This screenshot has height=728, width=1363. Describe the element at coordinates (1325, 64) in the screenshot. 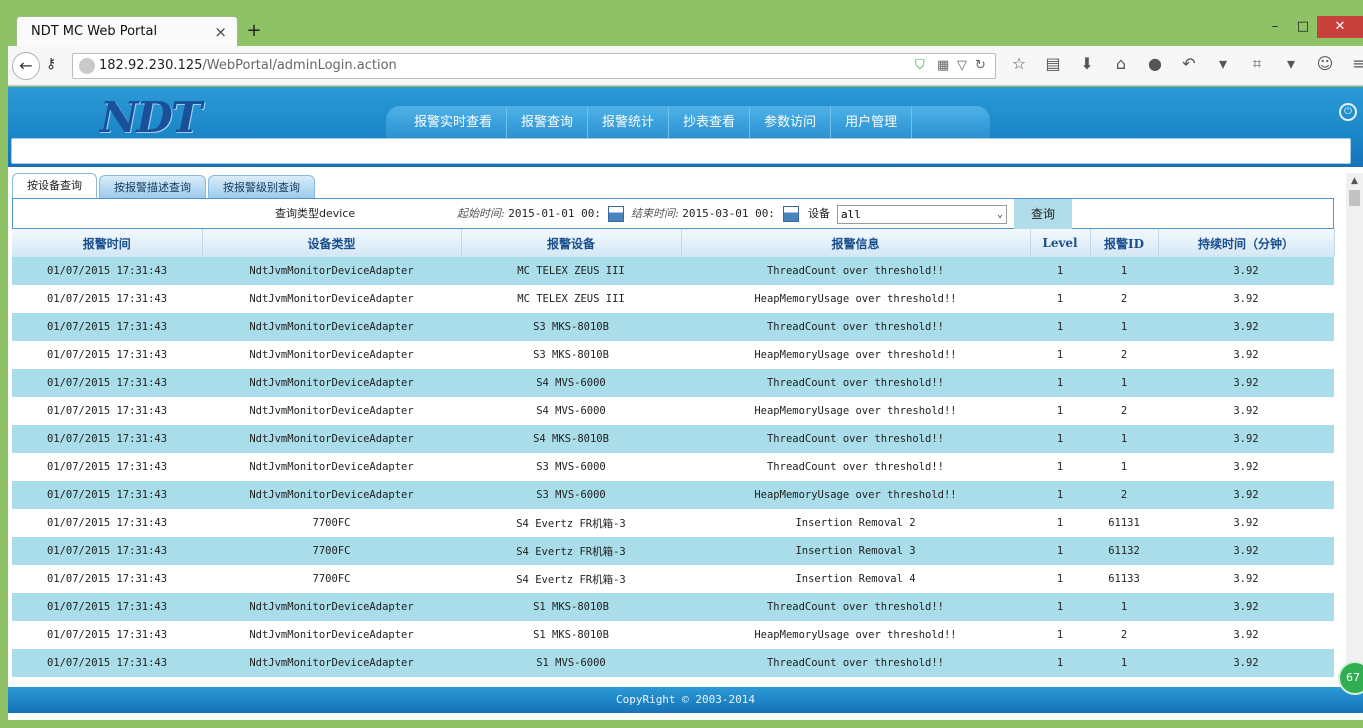

I see `emoji-icon: ☺` at that location.